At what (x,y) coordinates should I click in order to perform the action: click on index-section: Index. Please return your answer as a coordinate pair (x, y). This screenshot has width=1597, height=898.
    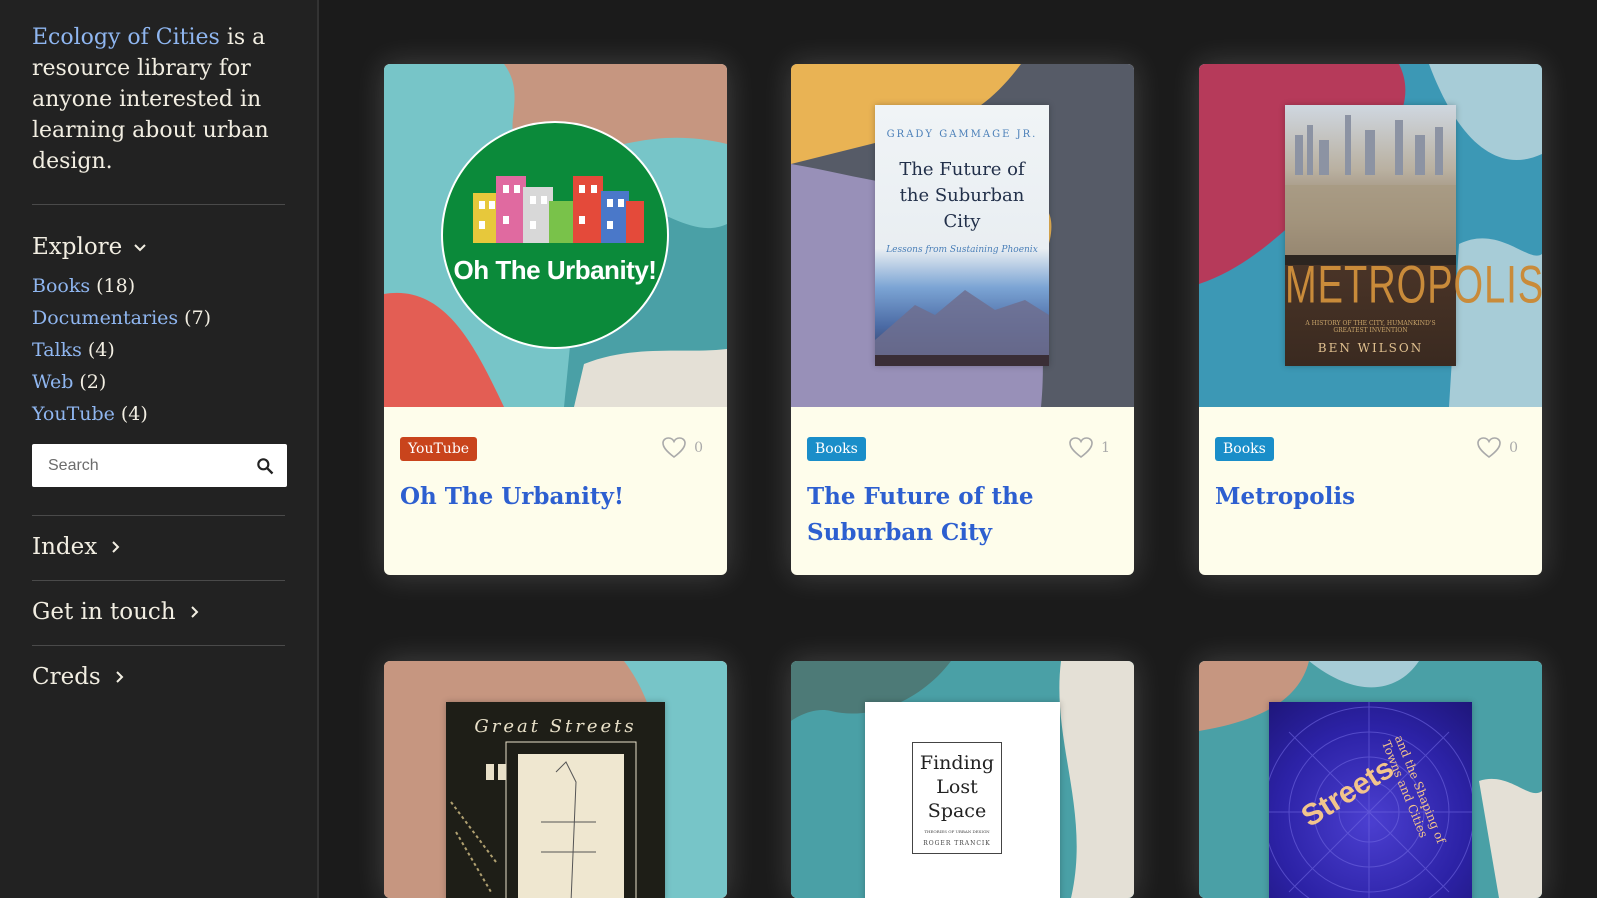
    Looking at the image, I should click on (158, 548).